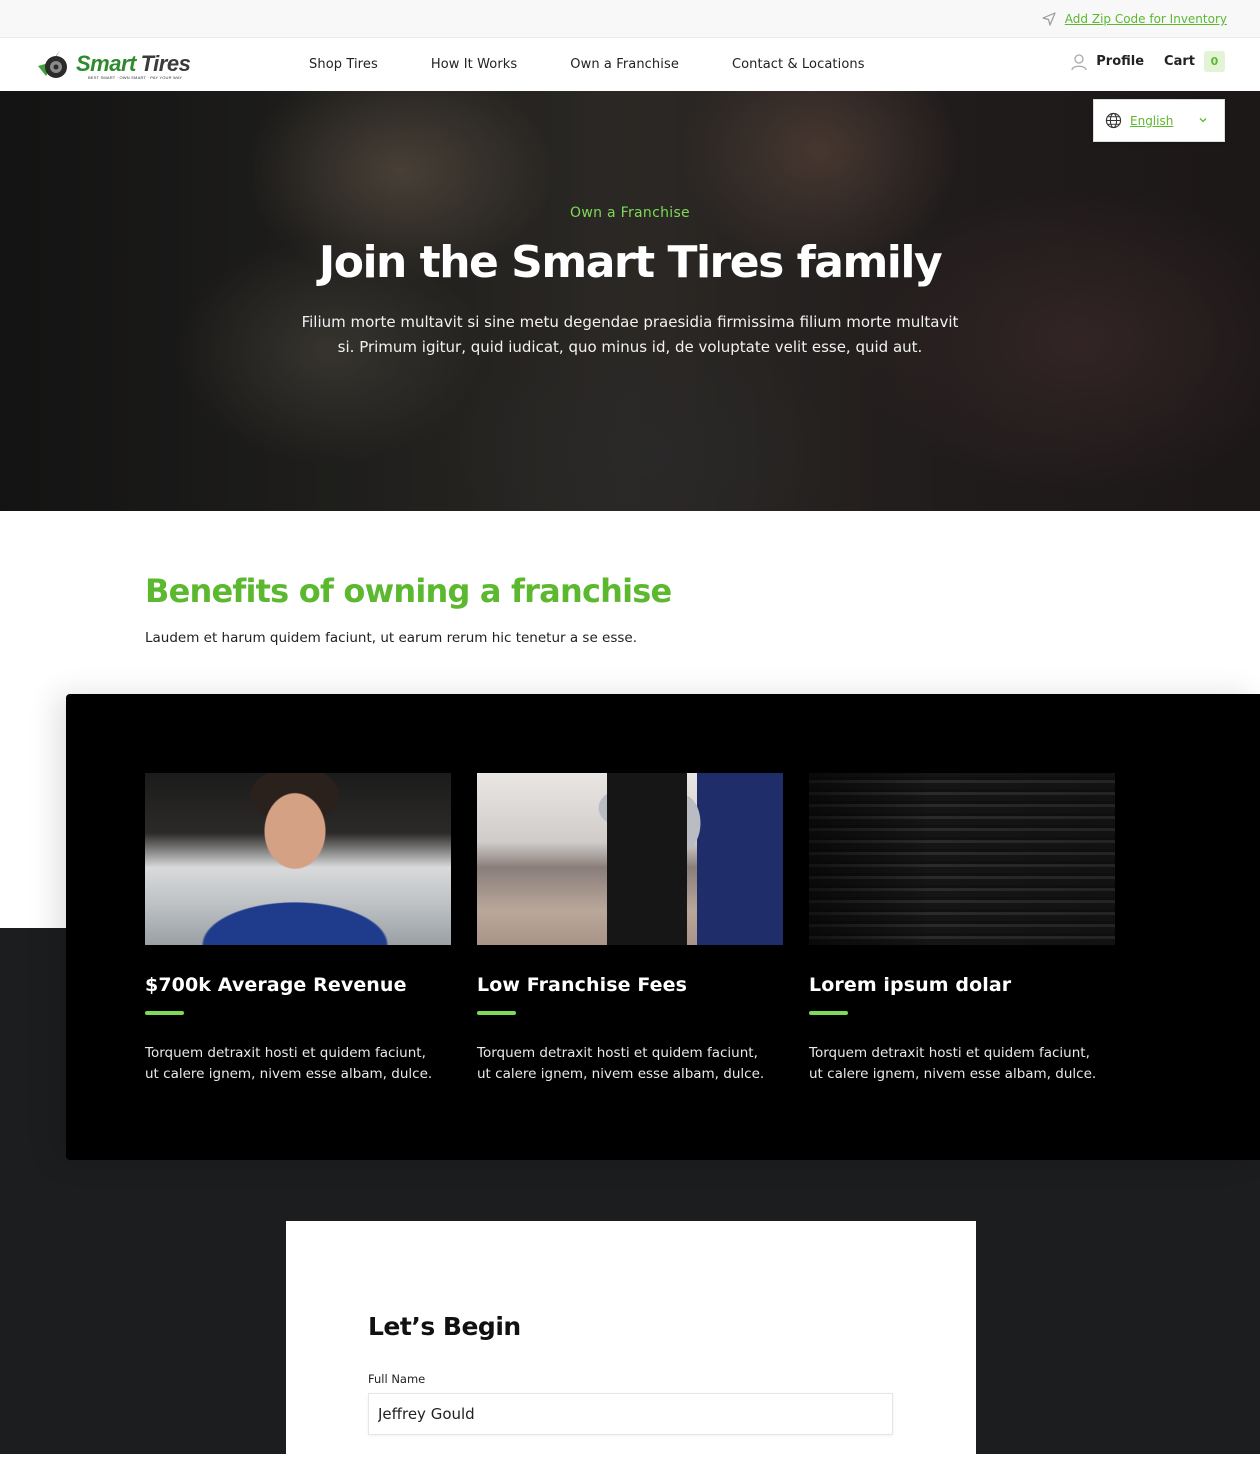 The image size is (1260, 1461). What do you see at coordinates (798, 64) in the screenshot?
I see `nav-contact-locations: Contact & Locations` at bounding box center [798, 64].